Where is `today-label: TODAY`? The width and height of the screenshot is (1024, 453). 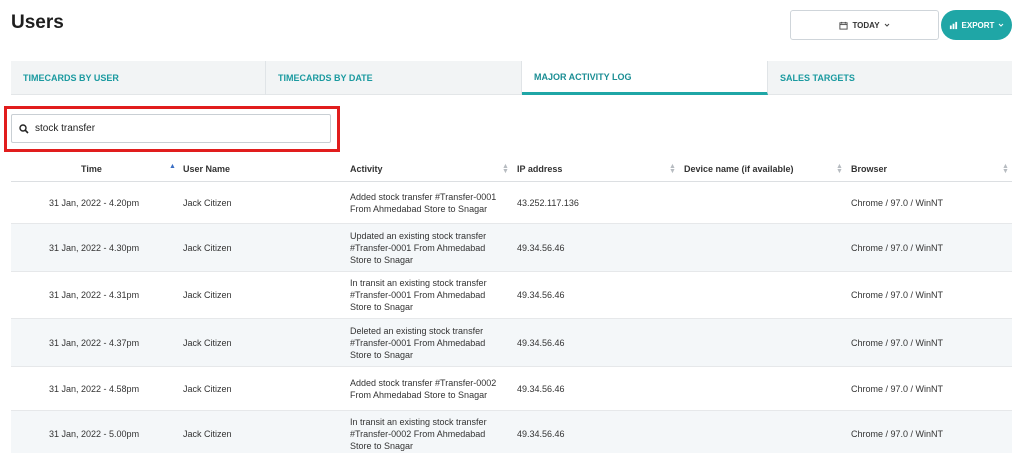 today-label: TODAY is located at coordinates (866, 25).